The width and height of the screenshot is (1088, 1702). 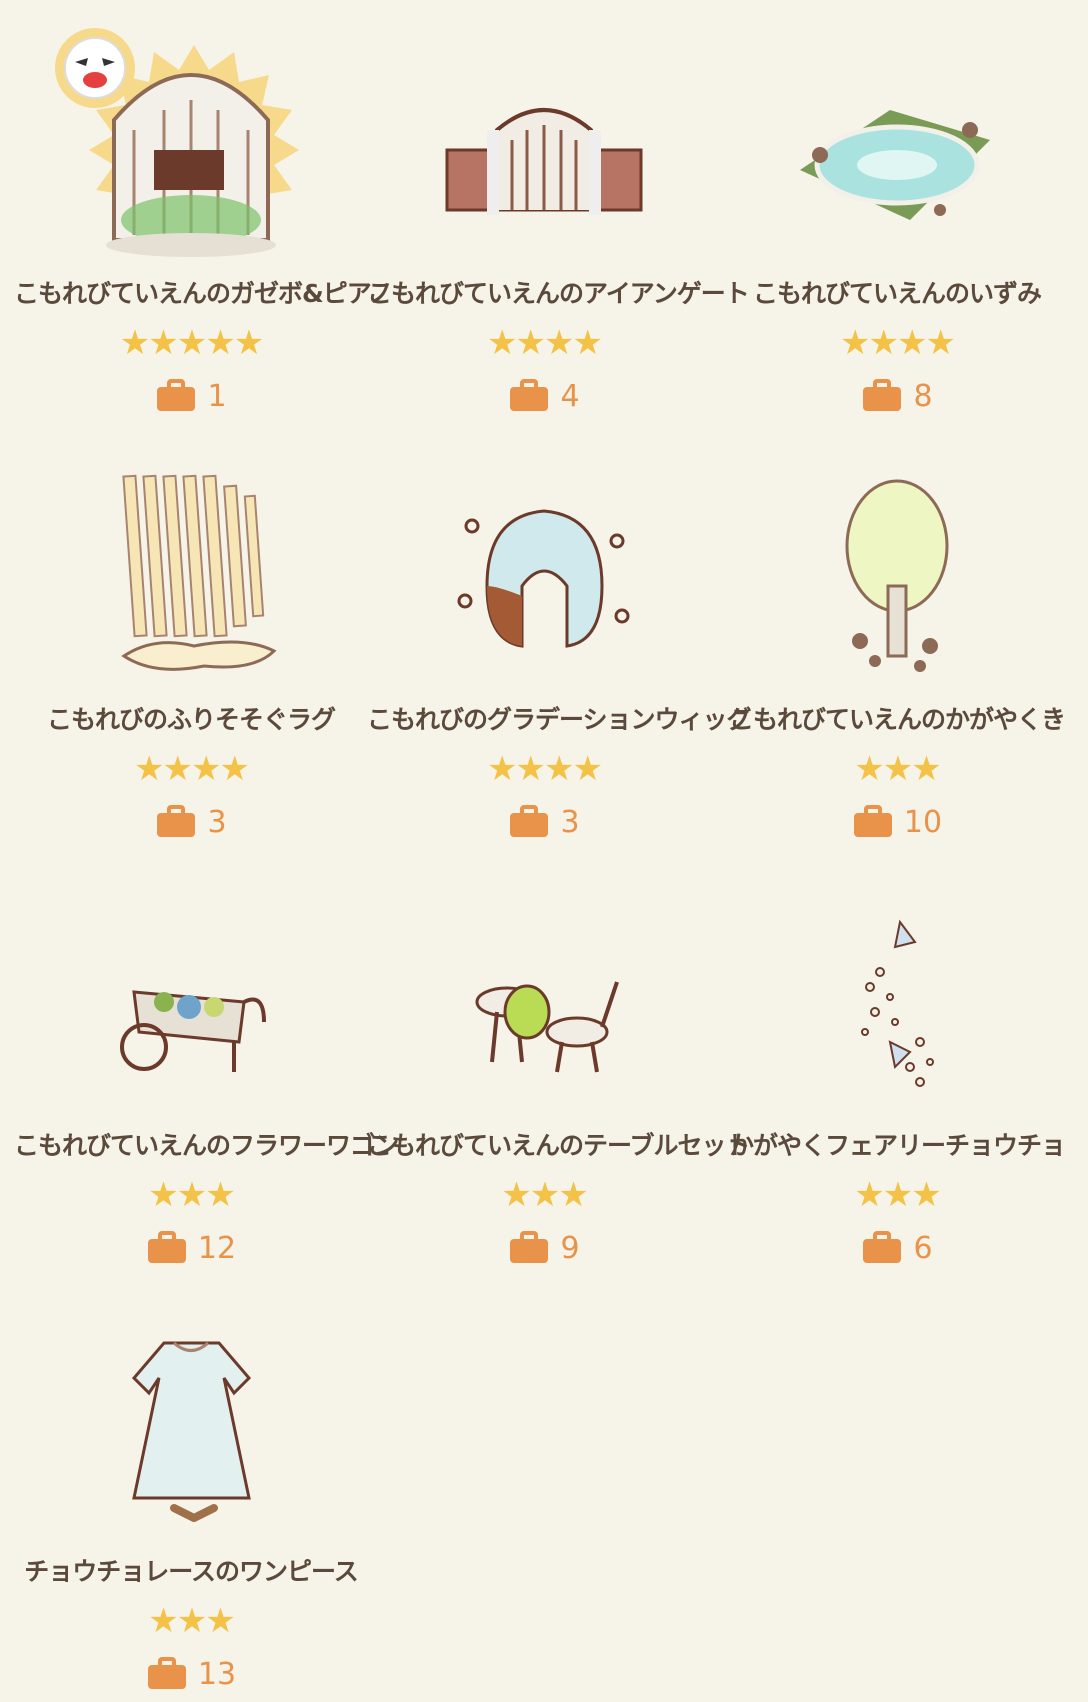 What do you see at coordinates (923, 1248) in the screenshot?
I see `owned-count-value: 6` at bounding box center [923, 1248].